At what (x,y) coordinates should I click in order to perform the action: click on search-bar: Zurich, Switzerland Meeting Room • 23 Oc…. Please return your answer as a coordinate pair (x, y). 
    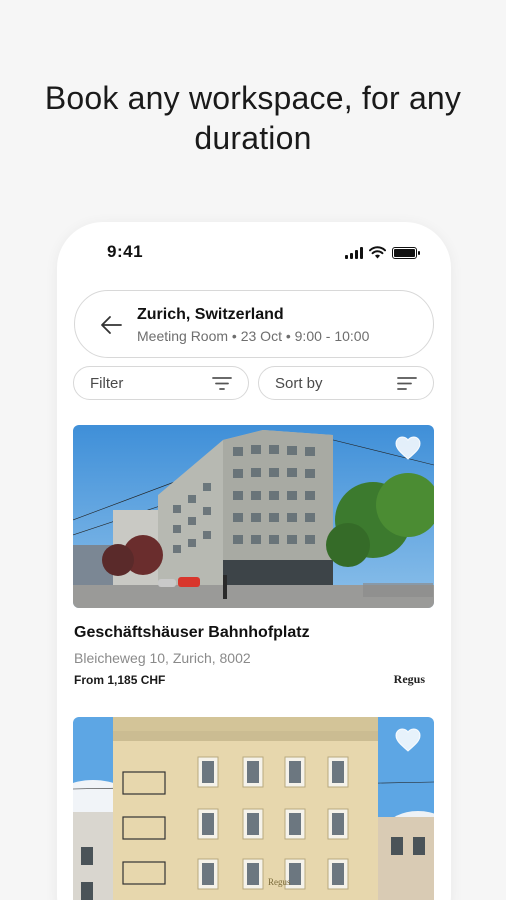
    Looking at the image, I should click on (254, 324).